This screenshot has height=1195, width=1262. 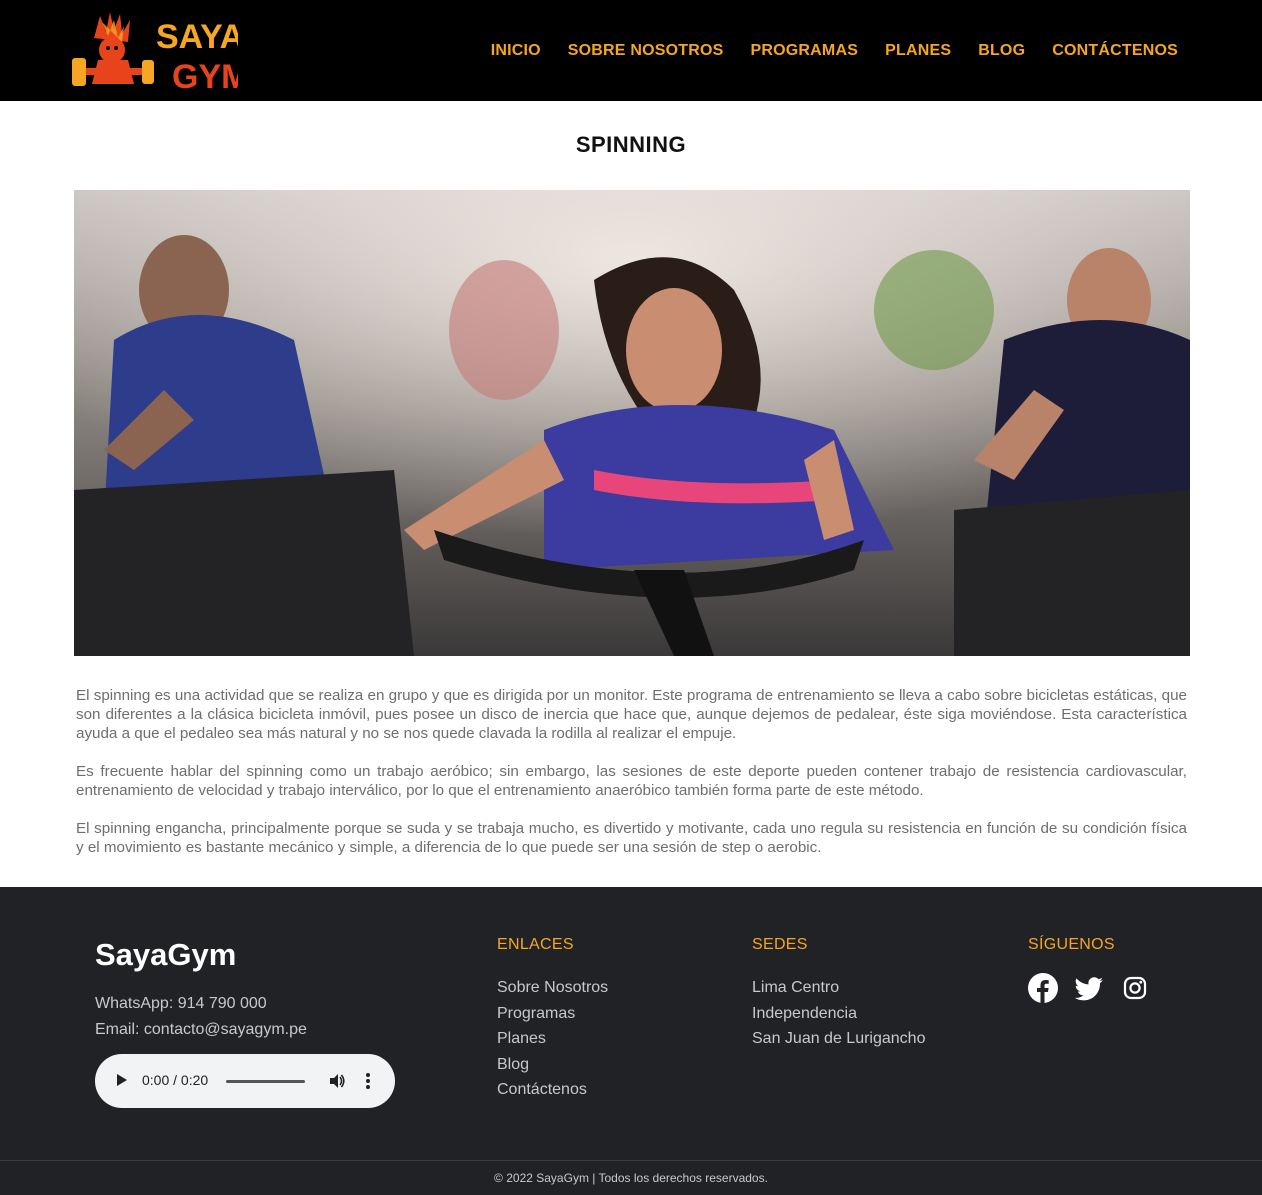 I want to click on footer-link-planes: Planes, so click(x=552, y=1039).